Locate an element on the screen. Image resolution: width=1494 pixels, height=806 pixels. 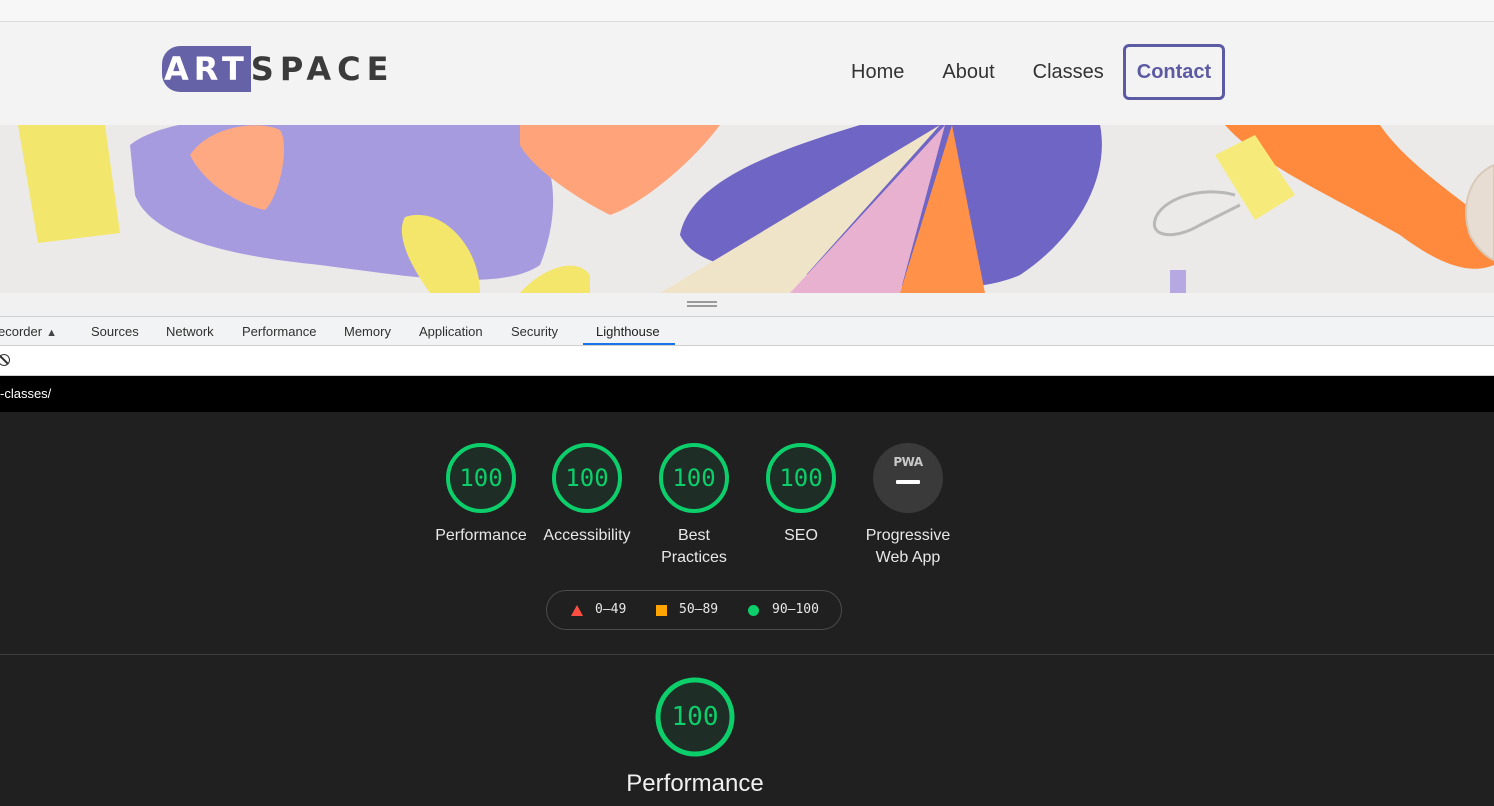
score-legend: 0–49 50–89 90–100 is located at coordinates (694, 610).